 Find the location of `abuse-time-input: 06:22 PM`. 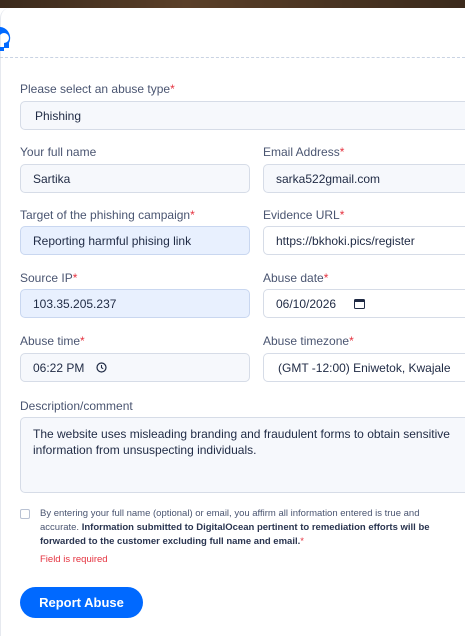

abuse-time-input: 06:22 PM is located at coordinates (135, 367).